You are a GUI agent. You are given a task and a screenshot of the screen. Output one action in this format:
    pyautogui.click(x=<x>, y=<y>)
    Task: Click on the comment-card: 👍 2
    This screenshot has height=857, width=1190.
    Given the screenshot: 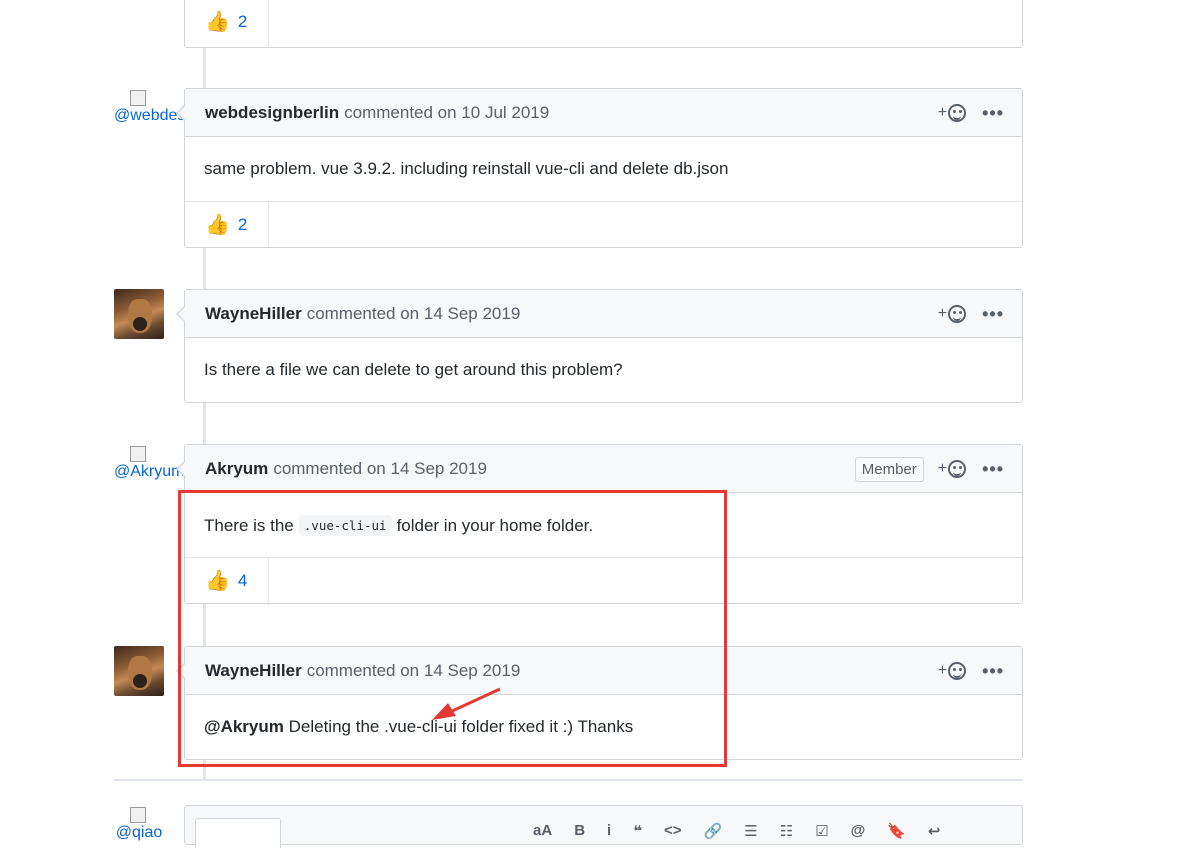 What is the action you would take?
    pyautogui.click(x=603, y=24)
    